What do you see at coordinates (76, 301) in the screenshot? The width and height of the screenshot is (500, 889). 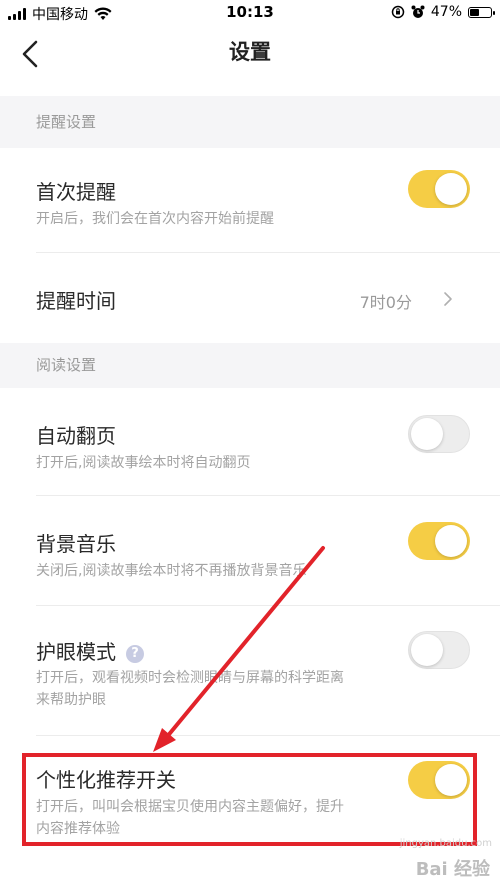 I see `reminder-time-title: 提醒时间` at bounding box center [76, 301].